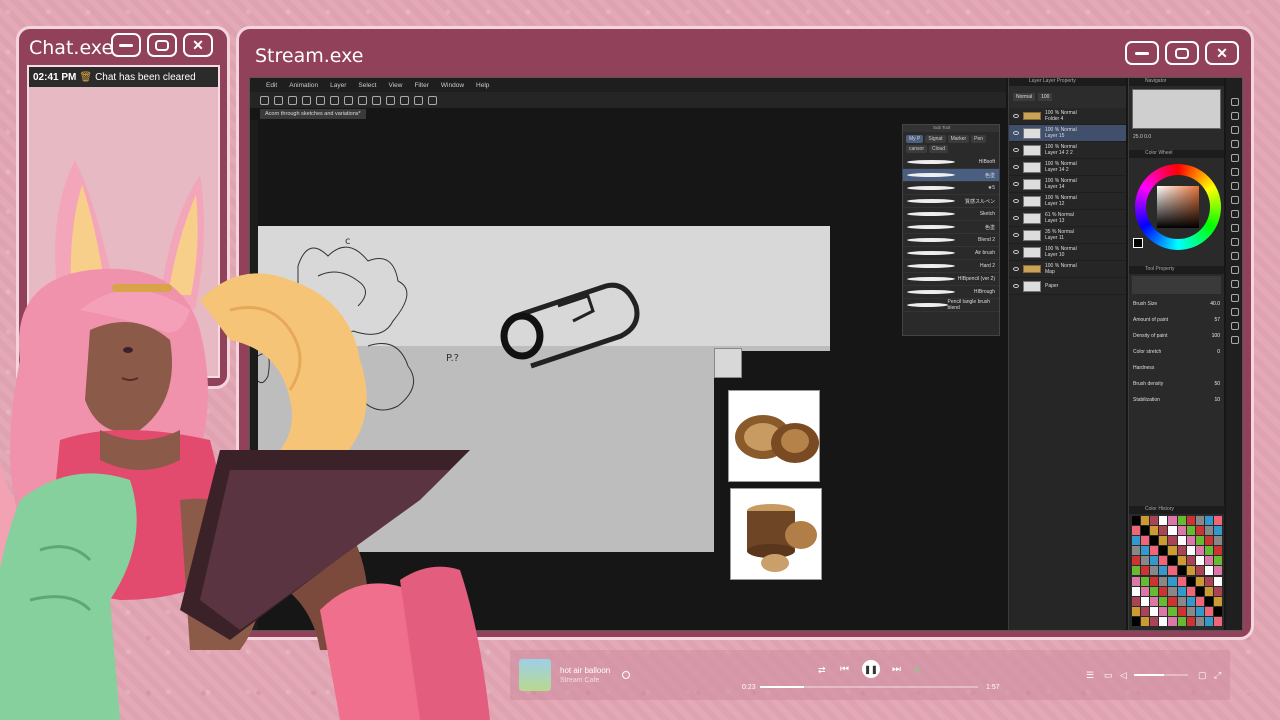 The width and height of the screenshot is (1280, 720). I want to click on redo-icon, so click(334, 100).